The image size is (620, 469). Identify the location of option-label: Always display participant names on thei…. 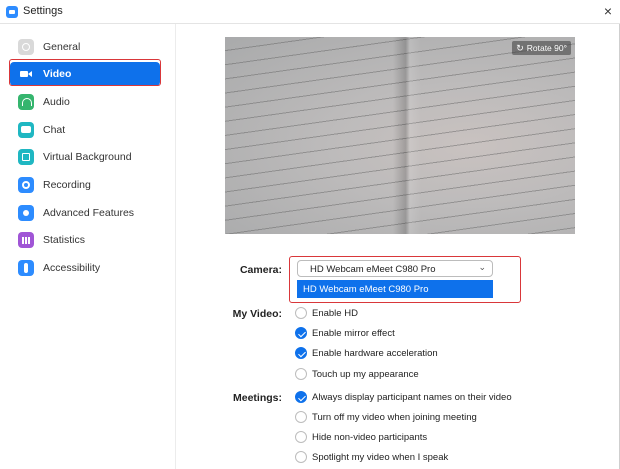
(412, 397).